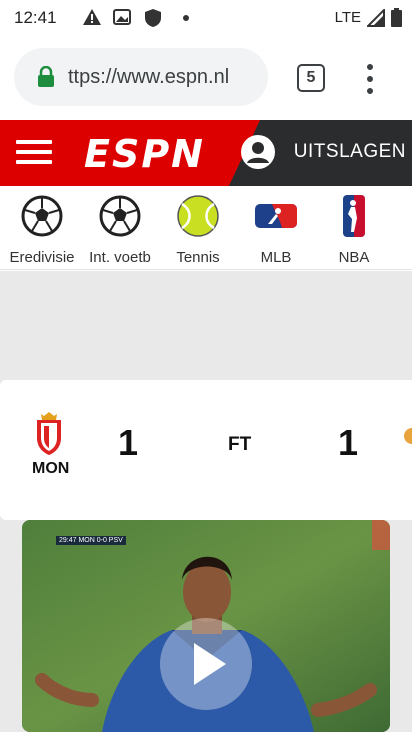 The height and width of the screenshot is (732, 412). What do you see at coordinates (408, 436) in the screenshot?
I see `away-team-crest-icon` at bounding box center [408, 436].